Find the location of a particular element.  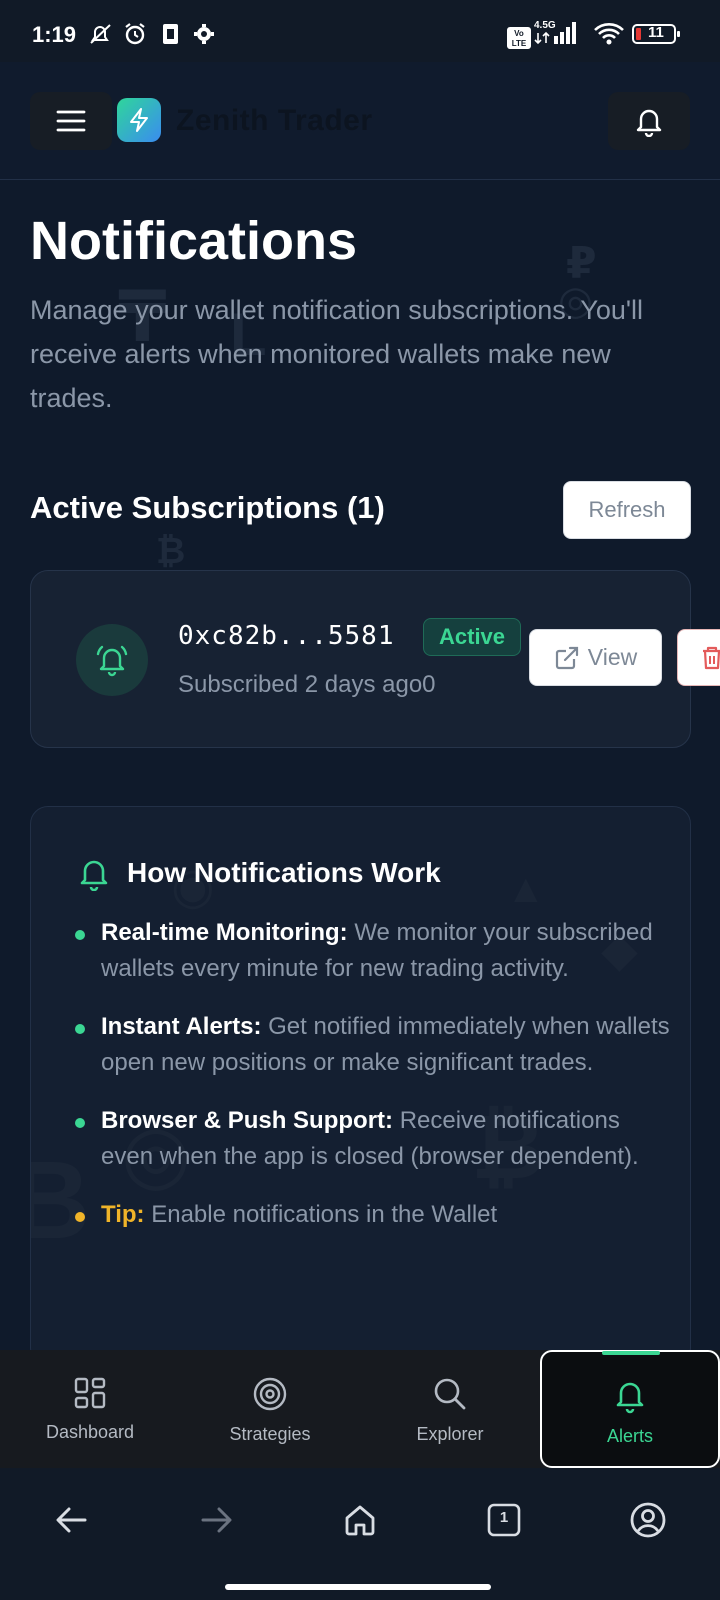

app-logo is located at coordinates (139, 120).